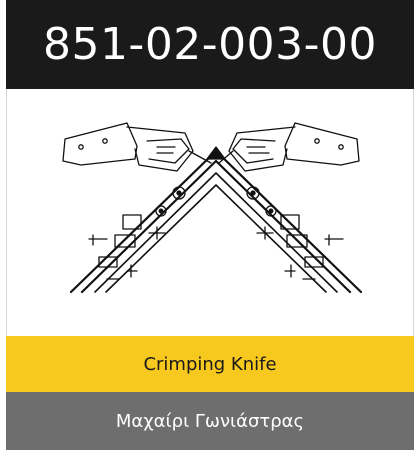  I want to click on product-code: 851-02-003-00, so click(210, 44).